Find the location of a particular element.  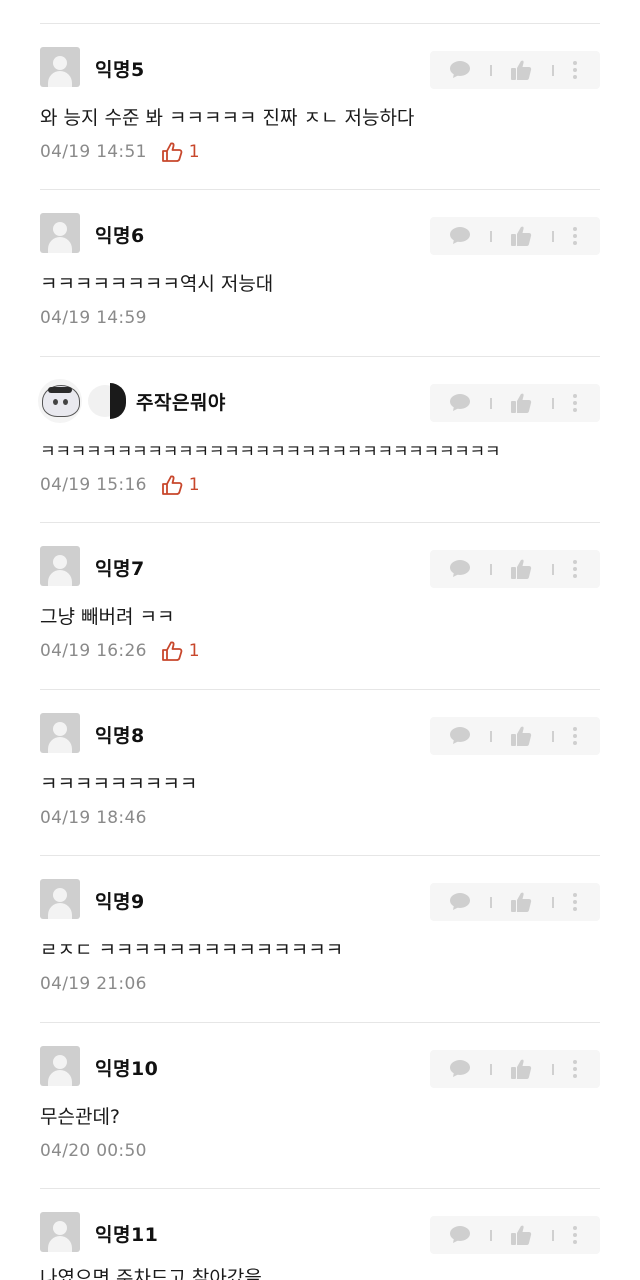

comment-author: 익명6 is located at coordinates (120, 234).